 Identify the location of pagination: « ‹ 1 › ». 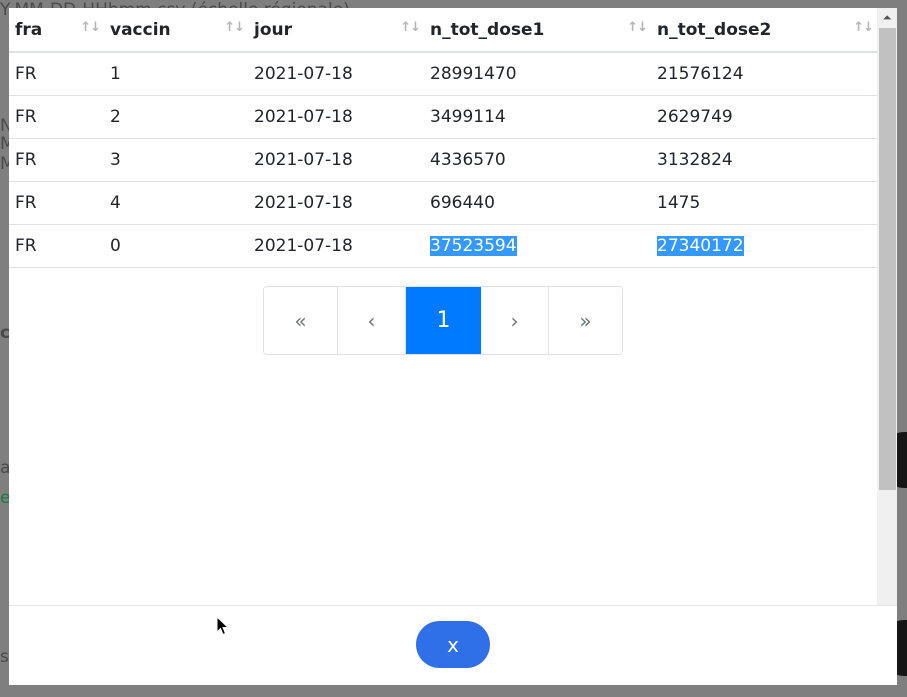
(443, 320).